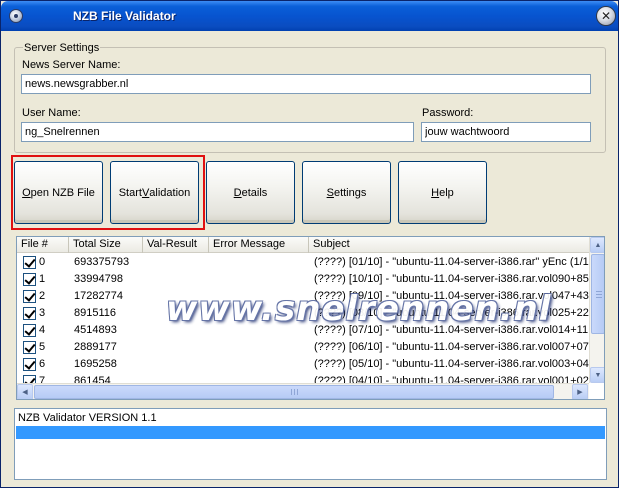 This screenshot has width=619, height=488. What do you see at coordinates (42, 330) in the screenshot?
I see `cell-file-number: 4` at bounding box center [42, 330].